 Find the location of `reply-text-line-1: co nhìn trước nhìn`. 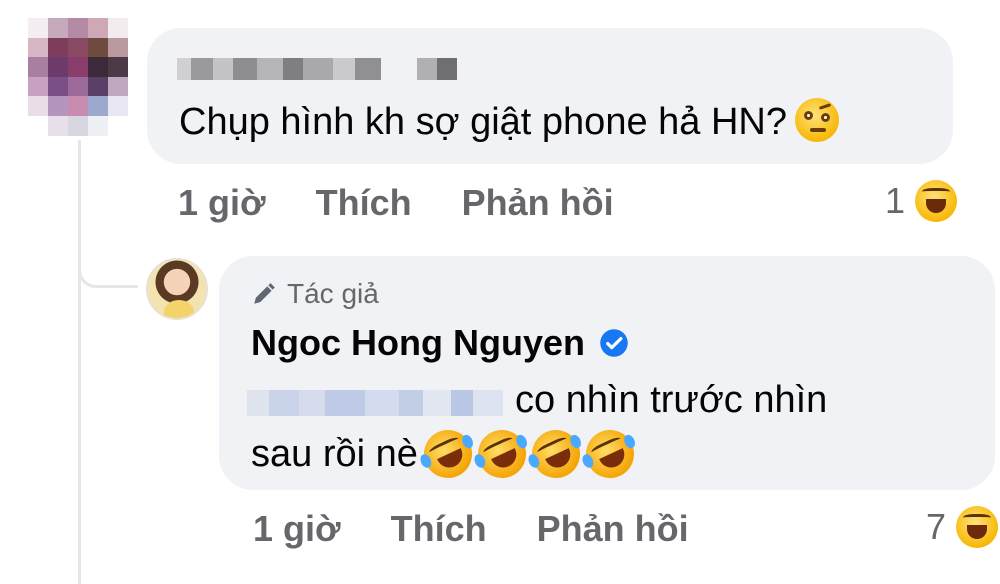

reply-text-line-1: co nhìn trước nhìn is located at coordinates (537, 400).